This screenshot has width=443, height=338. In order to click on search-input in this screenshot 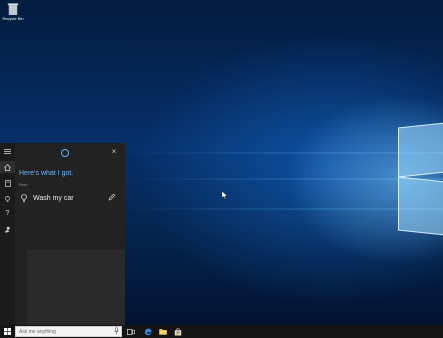, I will do `click(63, 331)`.